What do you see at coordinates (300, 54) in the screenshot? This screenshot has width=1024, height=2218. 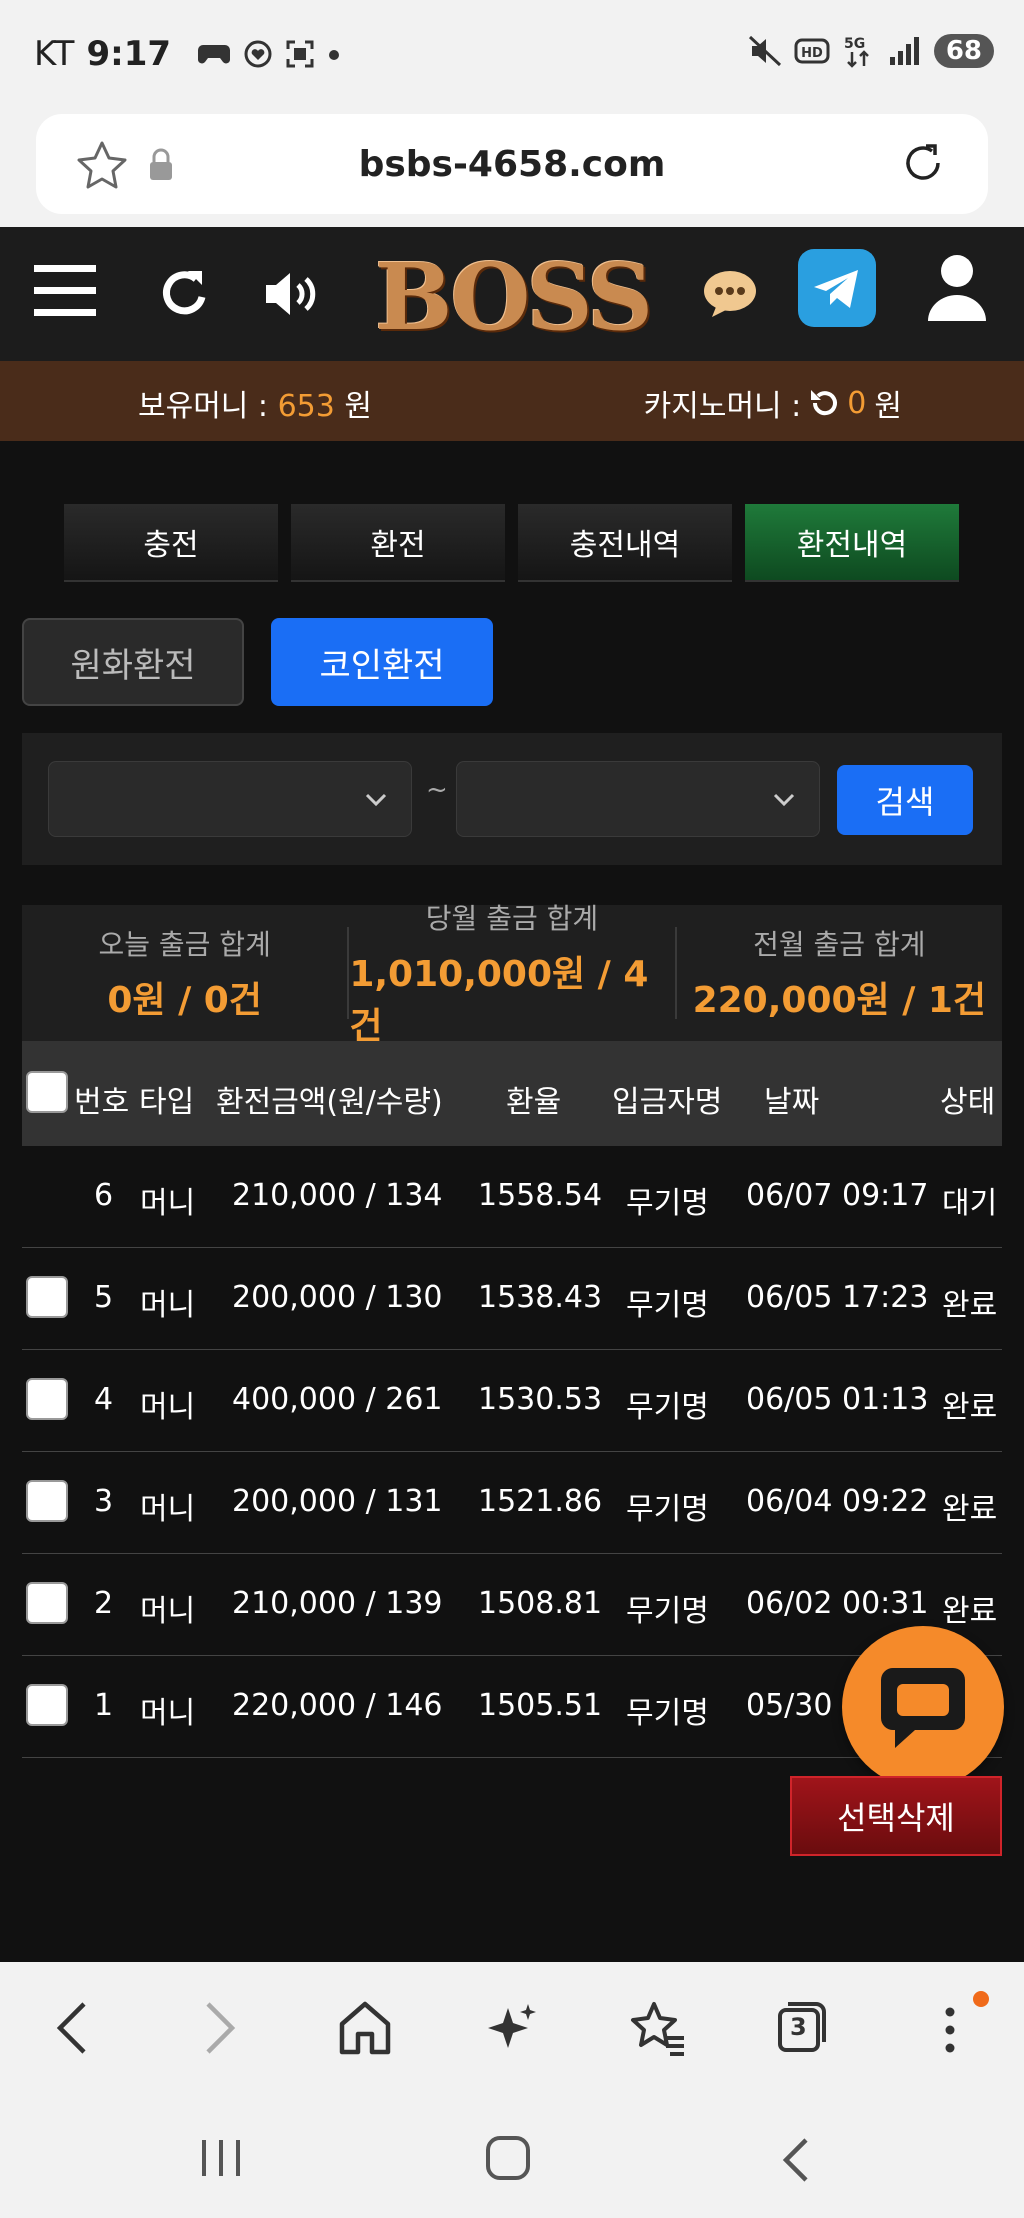 I see `screenshot-icon` at bounding box center [300, 54].